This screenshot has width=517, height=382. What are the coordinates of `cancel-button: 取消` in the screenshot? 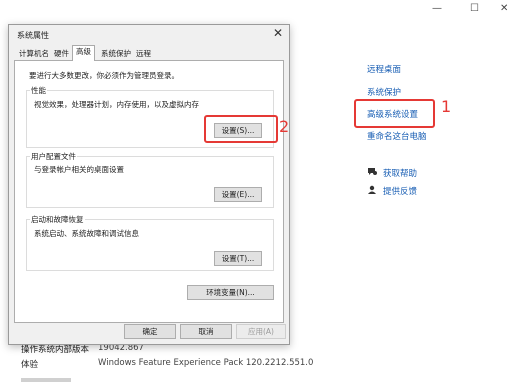 It's located at (206, 331).